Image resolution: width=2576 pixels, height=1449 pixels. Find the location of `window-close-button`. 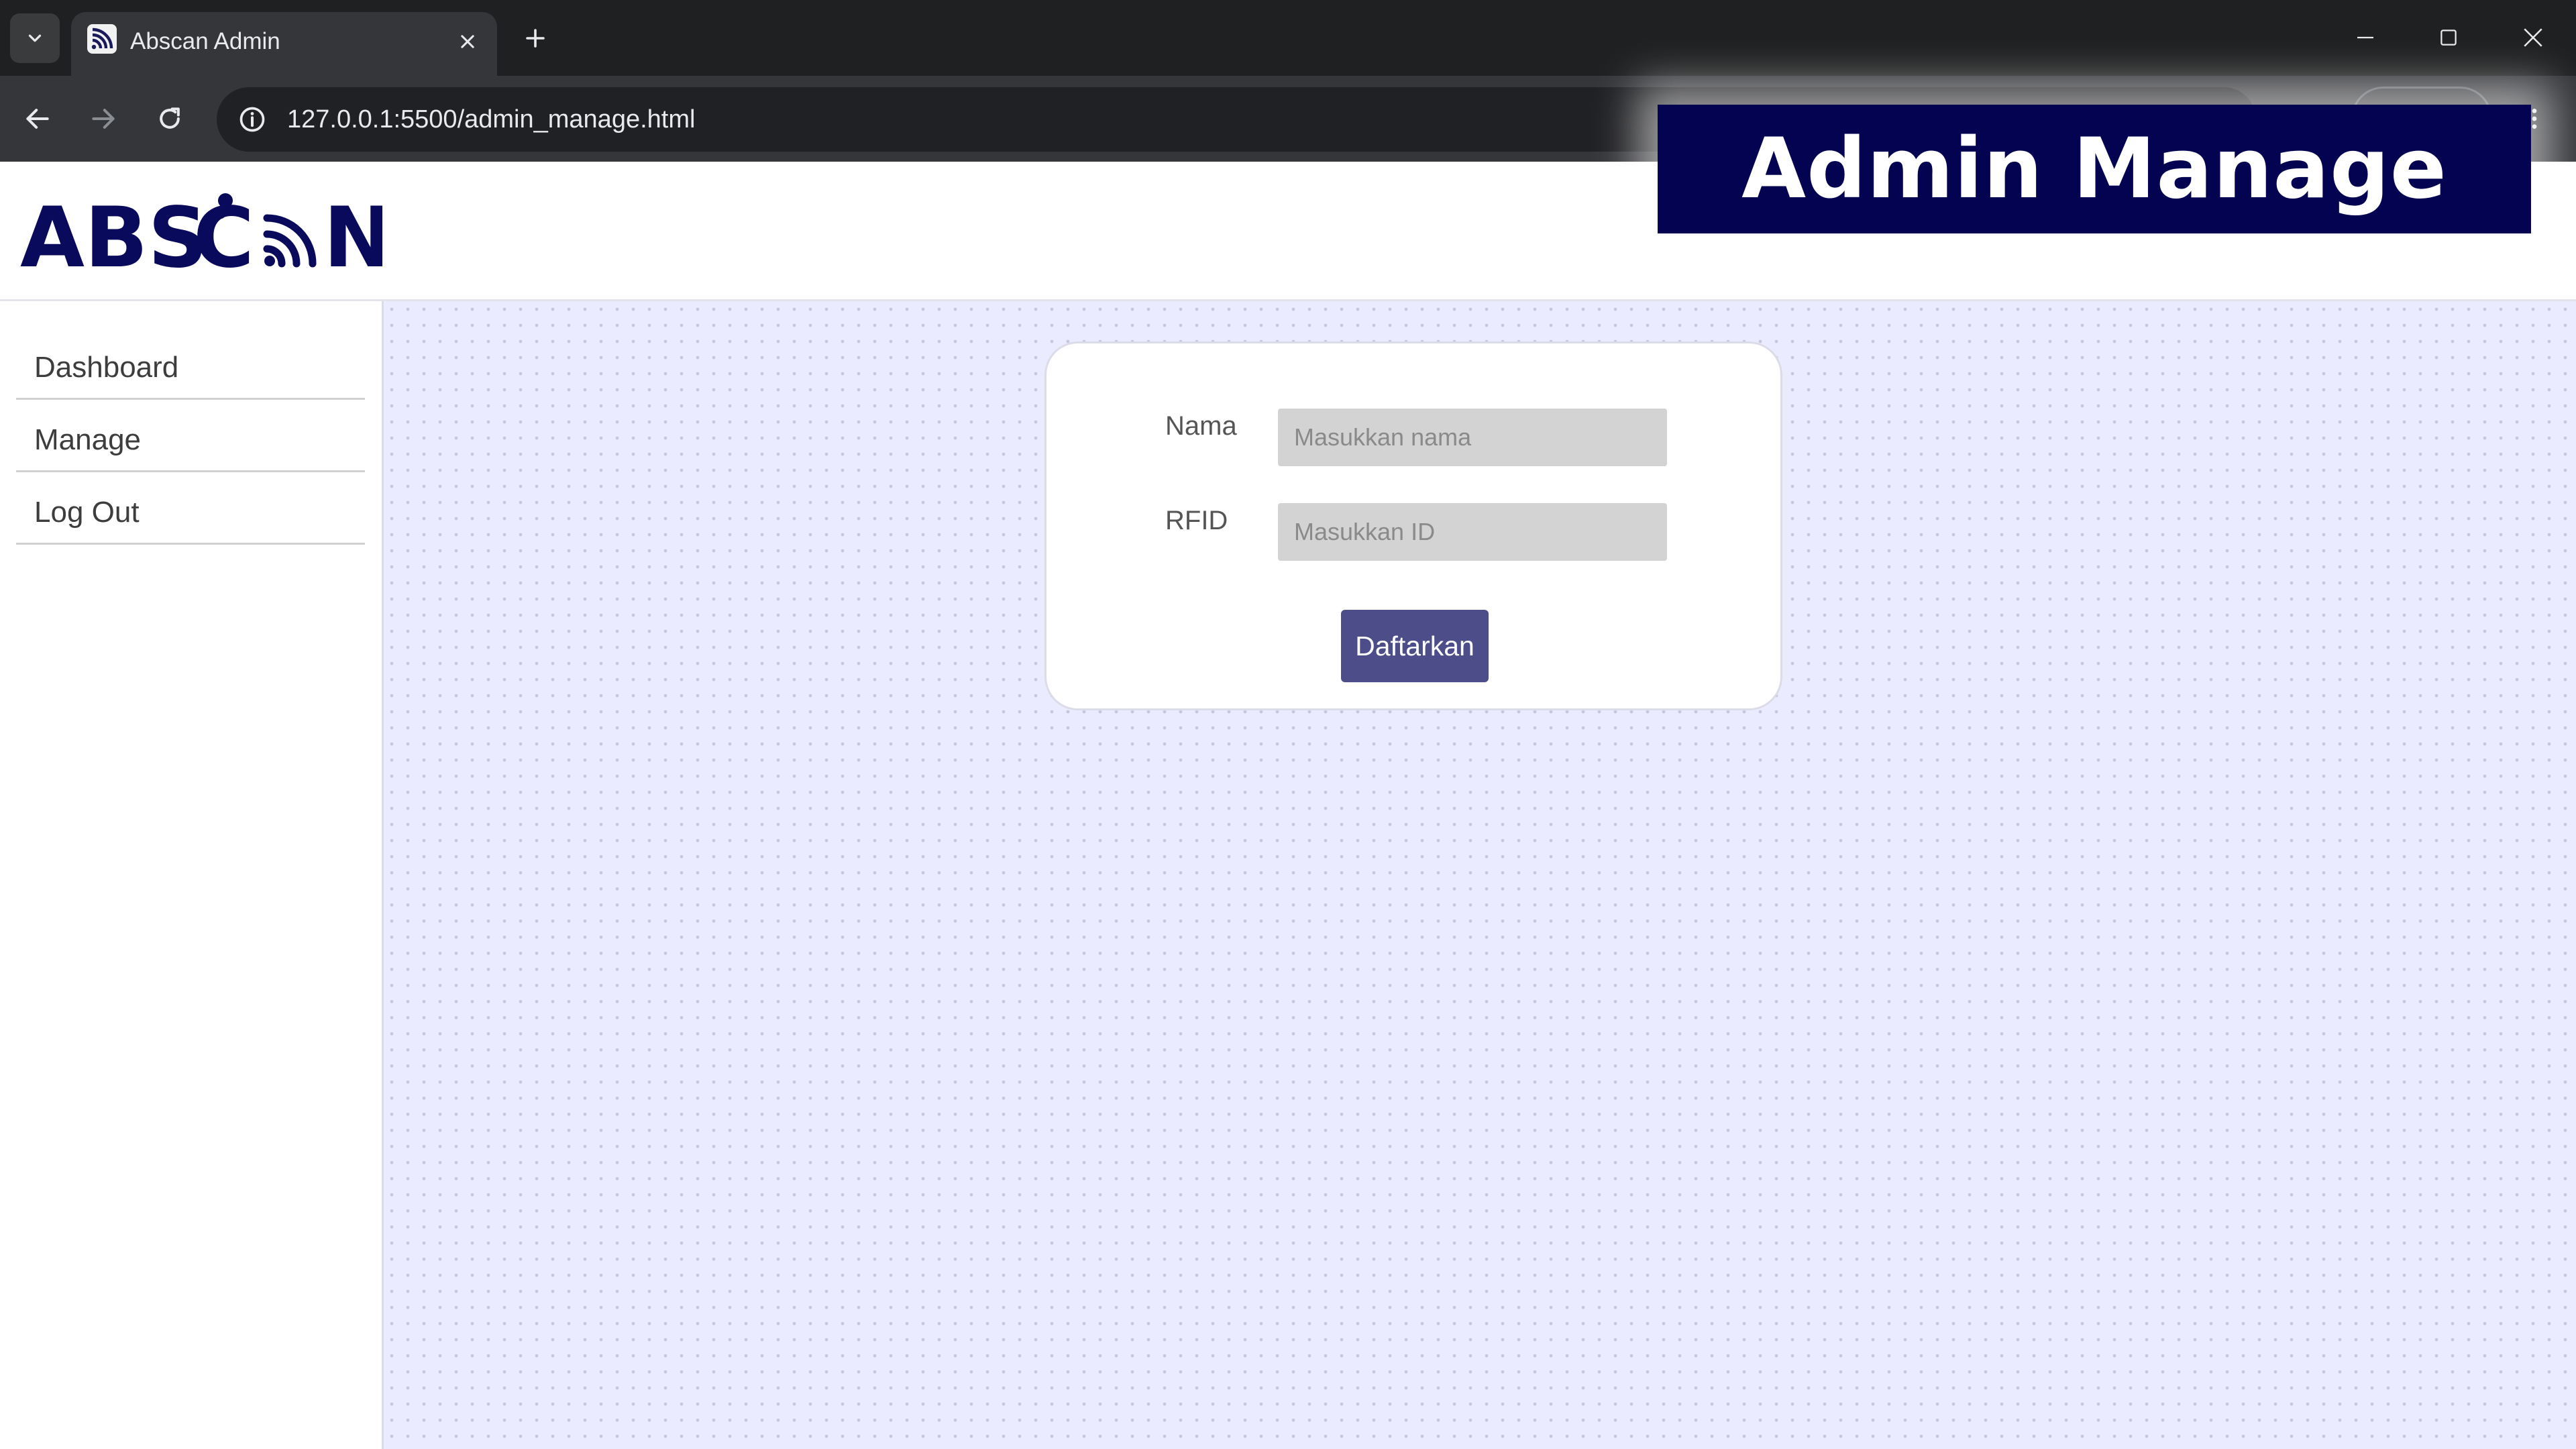

window-close-button is located at coordinates (2533, 37).